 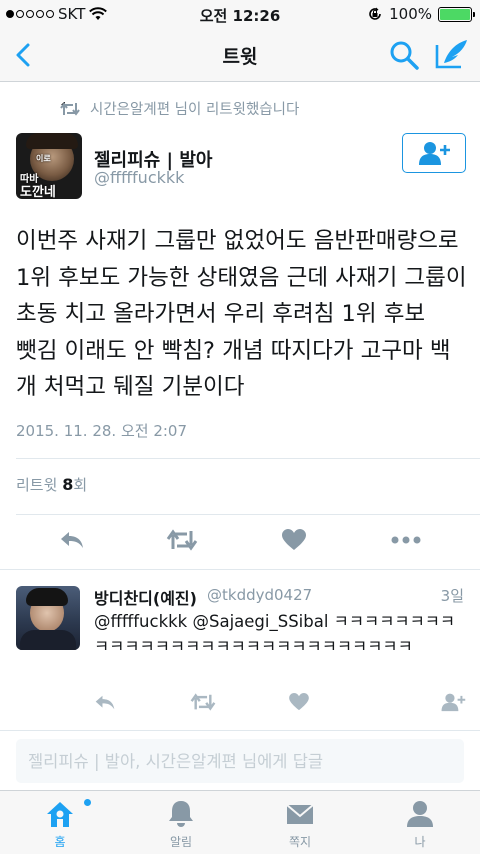 I want to click on tab-messages: 쪽지, so click(x=300, y=822).